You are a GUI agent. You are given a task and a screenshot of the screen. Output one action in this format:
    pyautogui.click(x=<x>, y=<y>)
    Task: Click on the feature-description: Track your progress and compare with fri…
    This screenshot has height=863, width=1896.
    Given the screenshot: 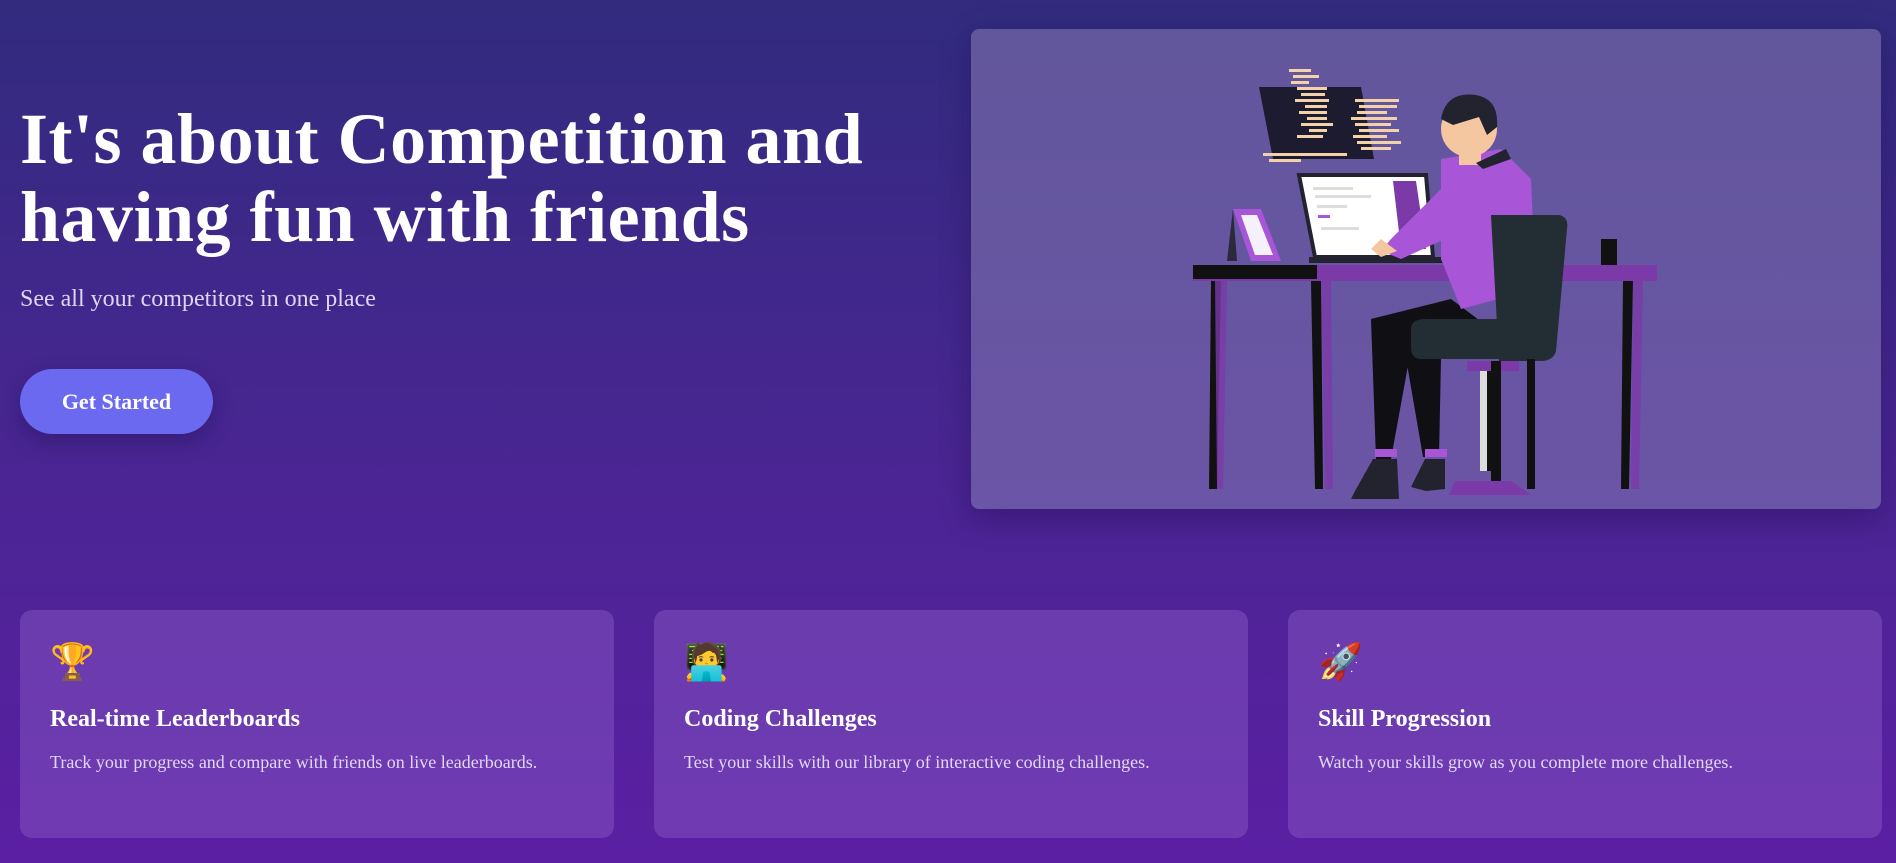 What is the action you would take?
    pyautogui.click(x=294, y=762)
    